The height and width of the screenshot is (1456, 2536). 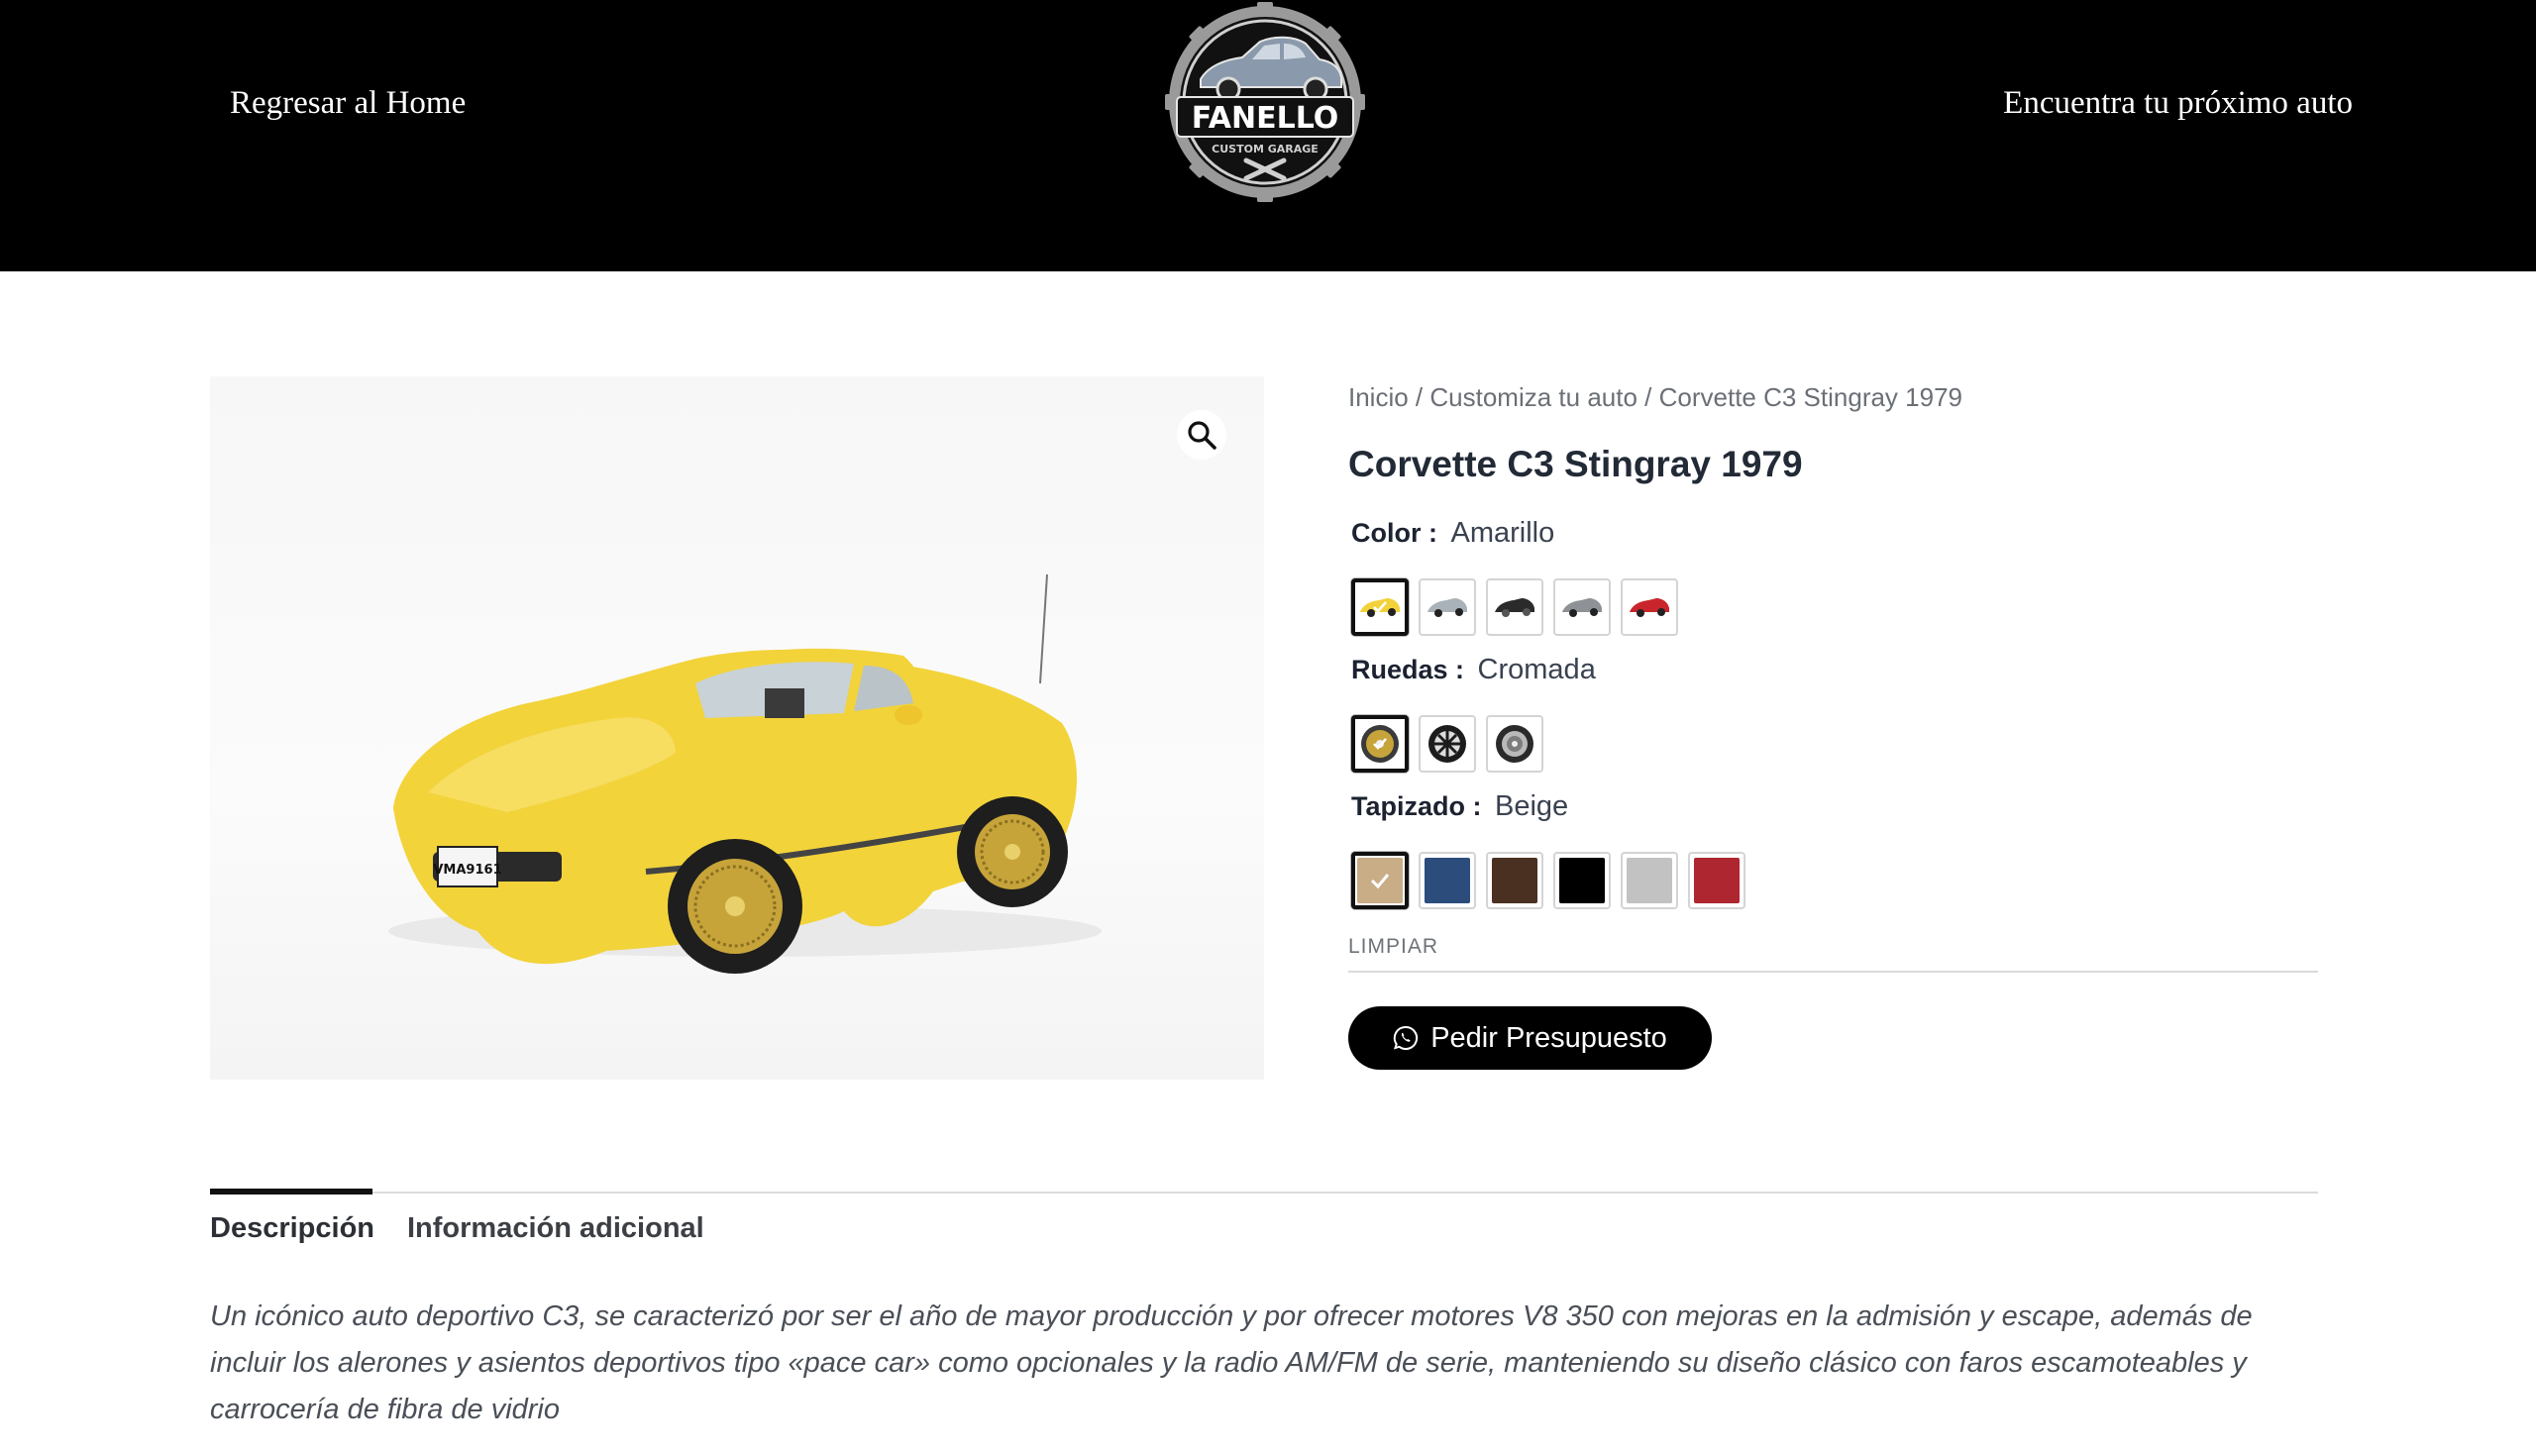 I want to click on breadcrumb-category: Customiza tu auto, so click(x=1533, y=397).